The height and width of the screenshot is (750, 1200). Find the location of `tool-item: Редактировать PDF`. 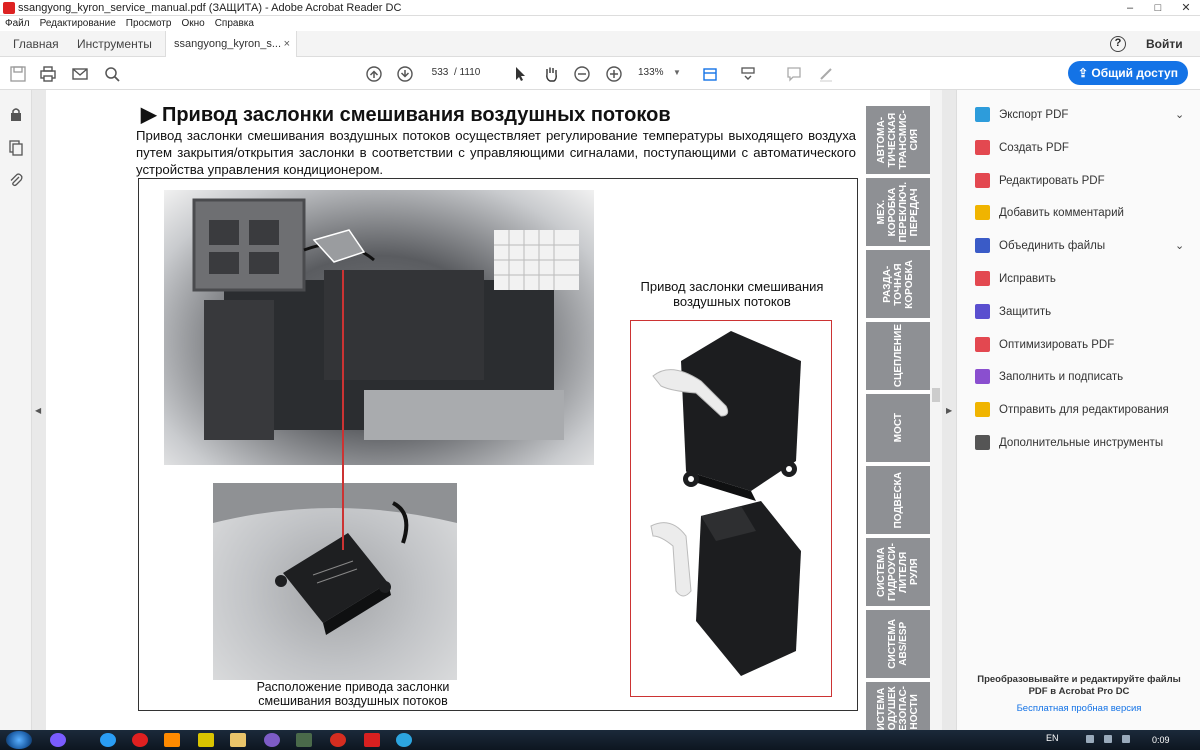

tool-item: Редактировать PDF is located at coordinates (1085, 181).